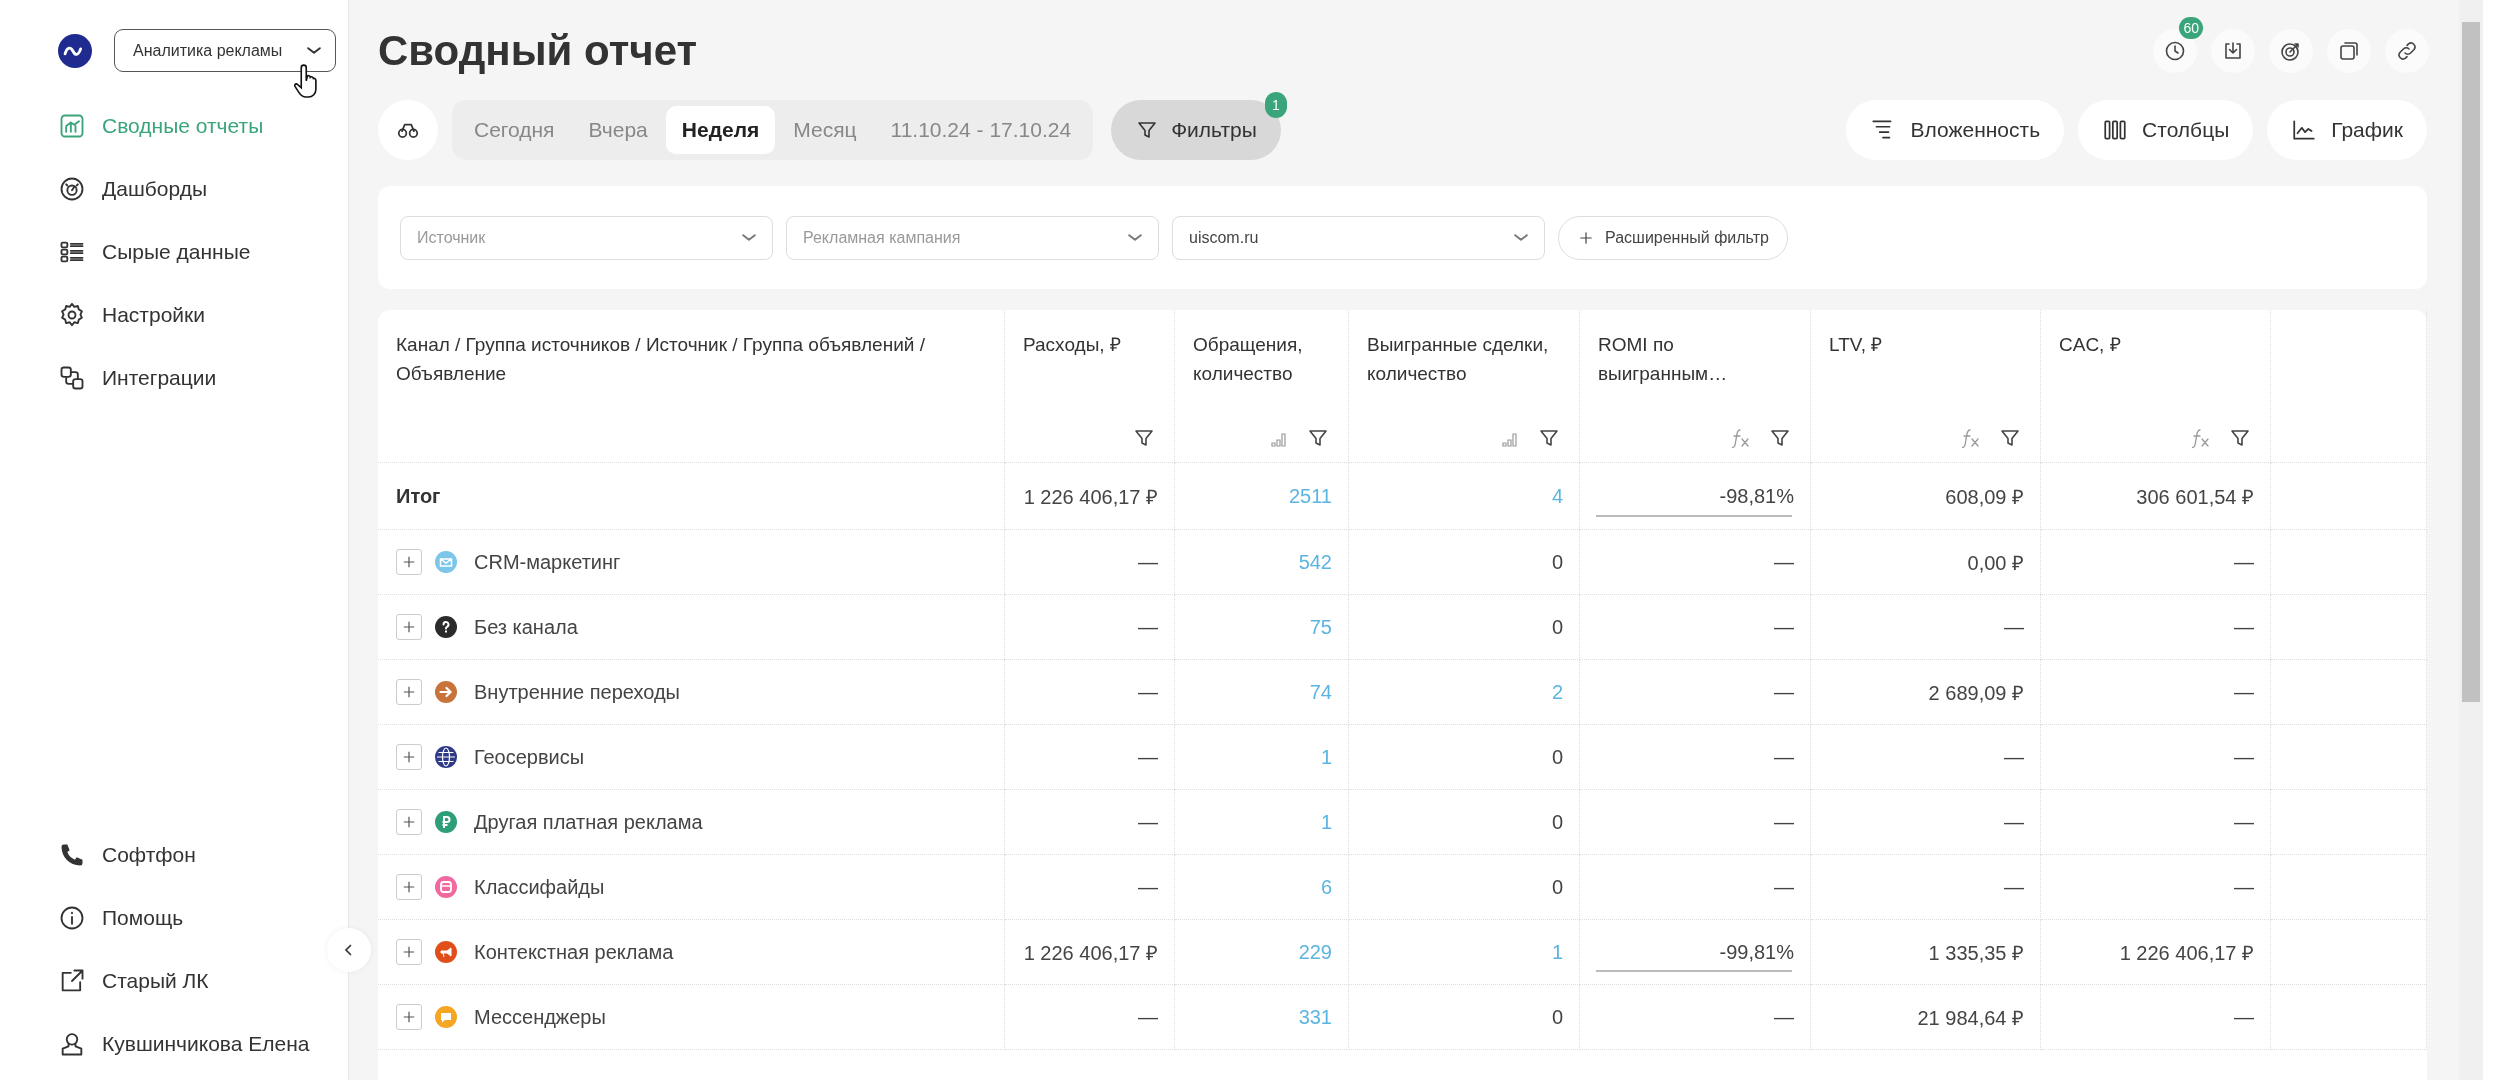  What do you see at coordinates (1310, 496) in the screenshot?
I see `count-link: 2511` at bounding box center [1310, 496].